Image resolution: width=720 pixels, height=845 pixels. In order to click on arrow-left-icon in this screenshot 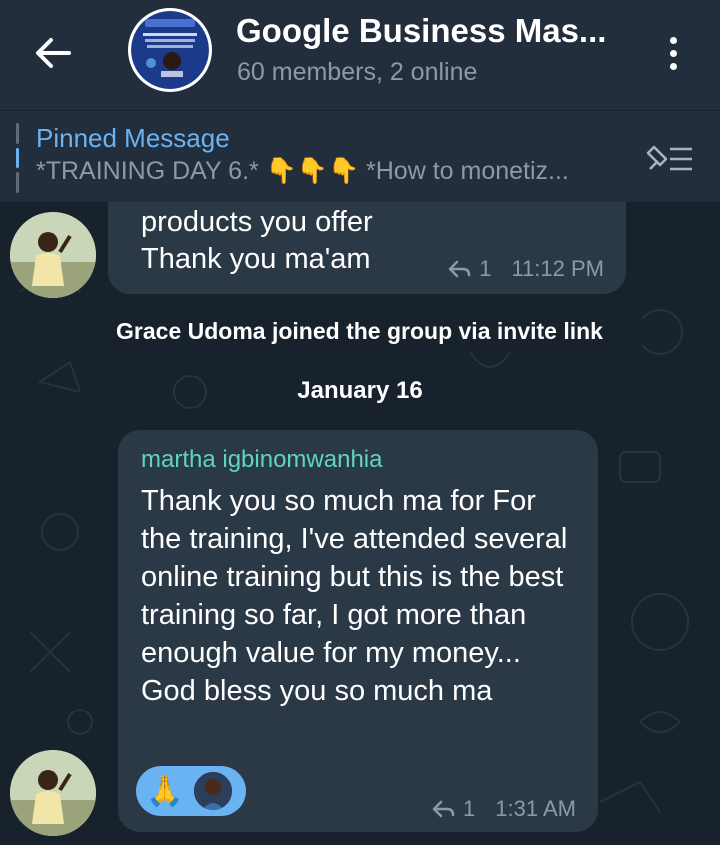, I will do `click(53, 53)`.